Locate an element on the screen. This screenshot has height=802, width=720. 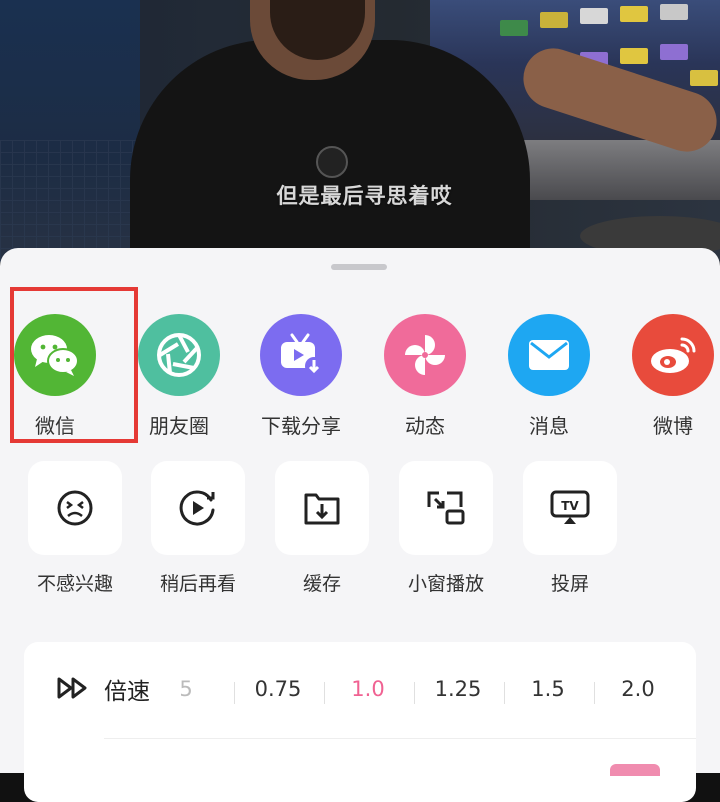
speed-option-partial: 5 is located at coordinates (186, 689).